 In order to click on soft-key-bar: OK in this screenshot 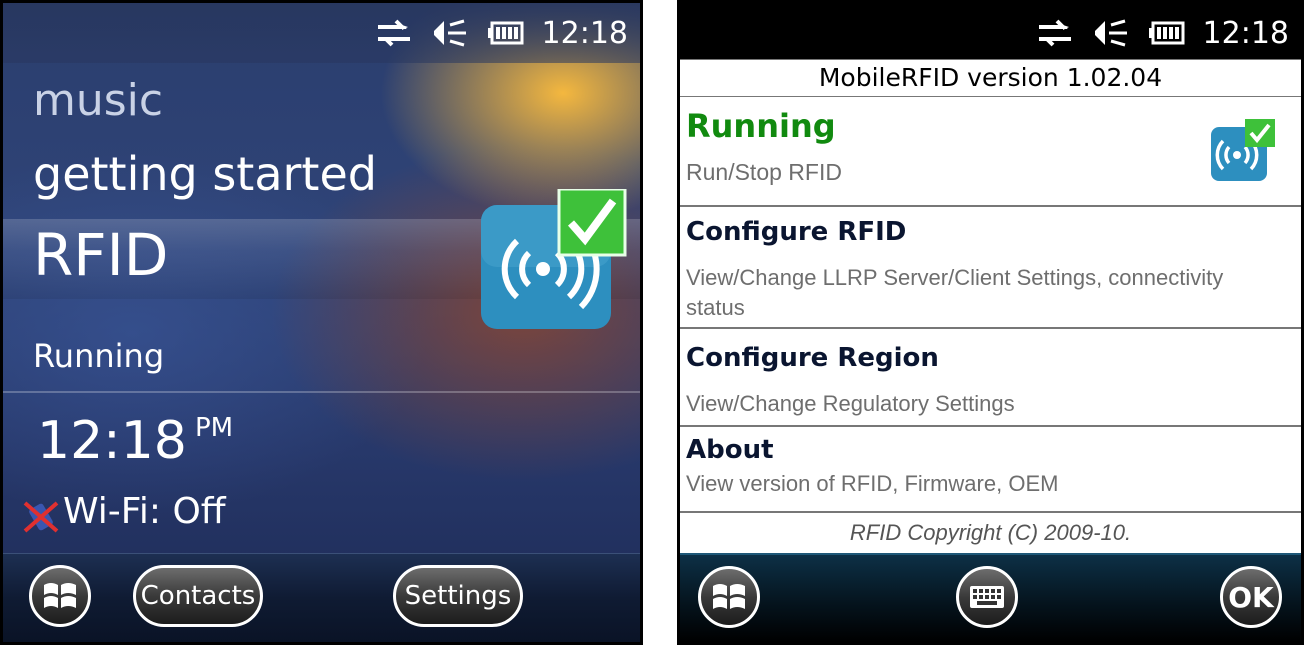, I will do `click(990, 597)`.